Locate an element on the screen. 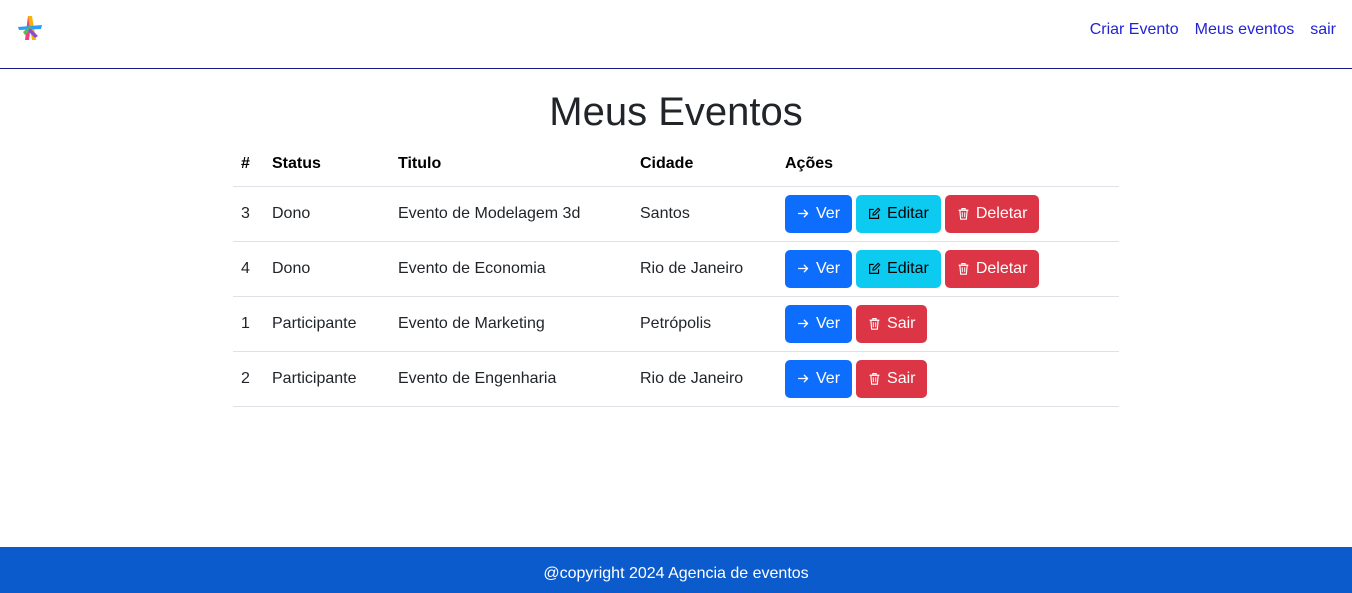 This screenshot has width=1352, height=593. footer: @copyright 2024 Agencia de eventos is located at coordinates (676, 570).